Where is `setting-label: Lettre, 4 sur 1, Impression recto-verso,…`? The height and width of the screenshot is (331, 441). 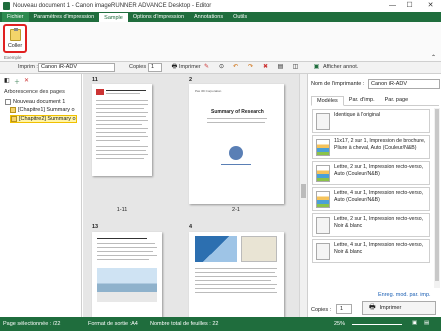 setting-label: Lettre, 4 sur 1, Impression recto-verso,… is located at coordinates (379, 196).